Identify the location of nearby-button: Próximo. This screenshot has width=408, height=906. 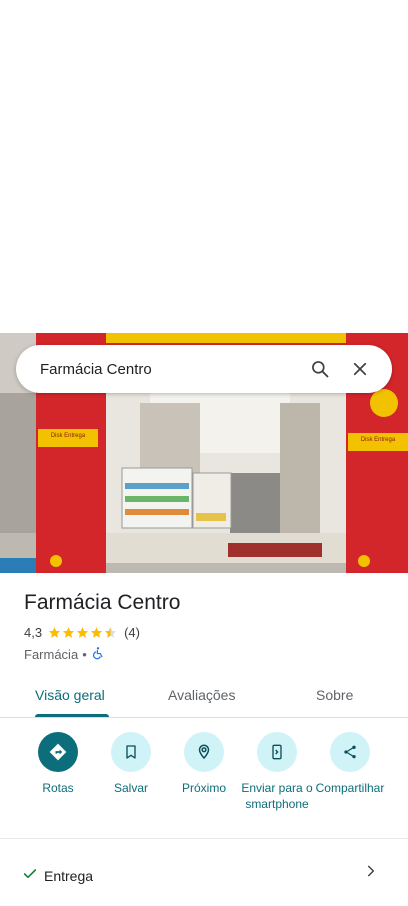
(204, 764).